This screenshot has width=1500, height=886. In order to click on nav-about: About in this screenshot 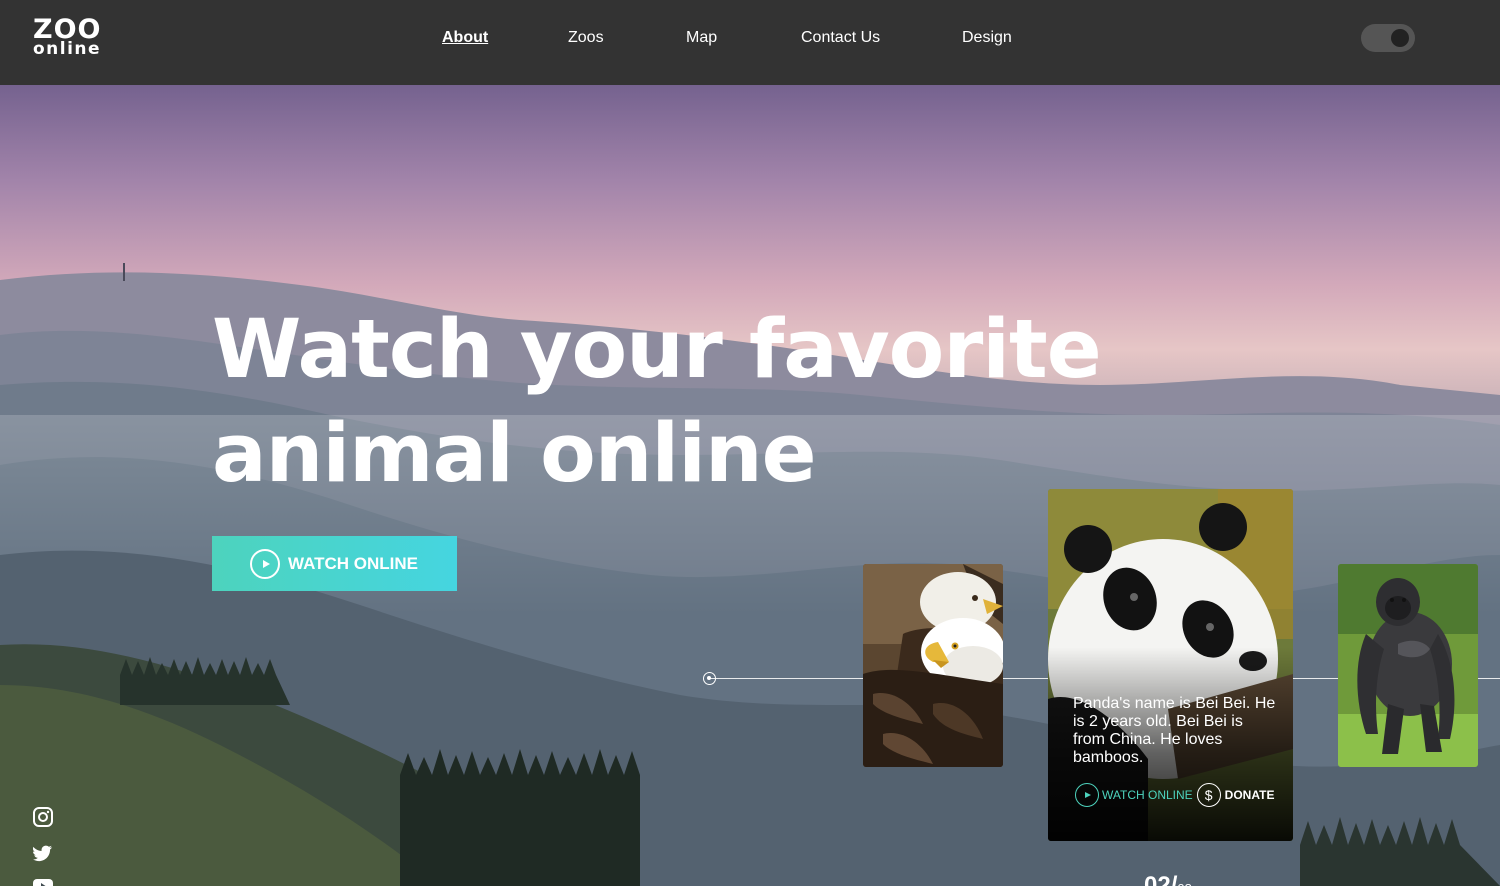, I will do `click(465, 38)`.